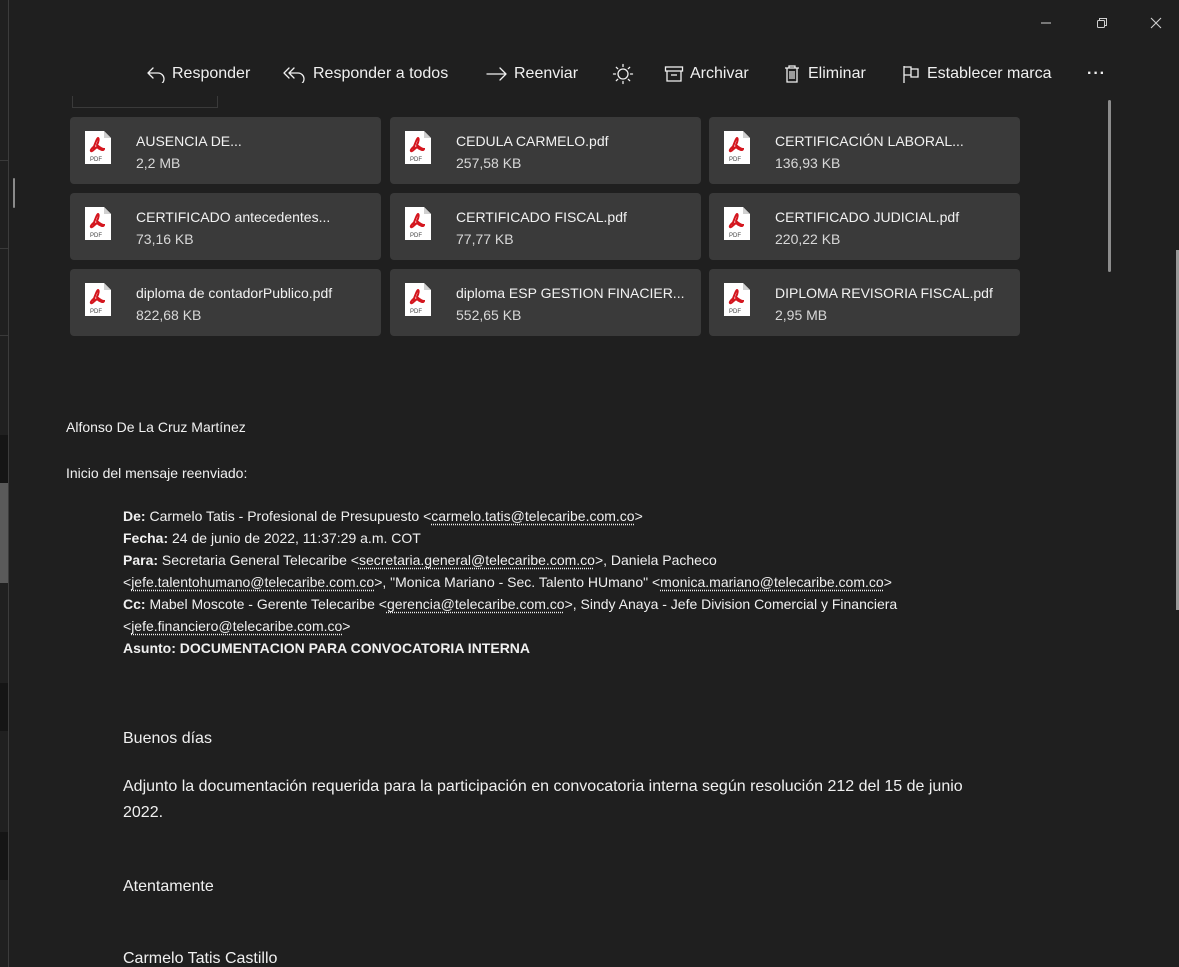 The width and height of the screenshot is (1179, 967). I want to click on attachment-size: 73,16 KB, so click(165, 239).